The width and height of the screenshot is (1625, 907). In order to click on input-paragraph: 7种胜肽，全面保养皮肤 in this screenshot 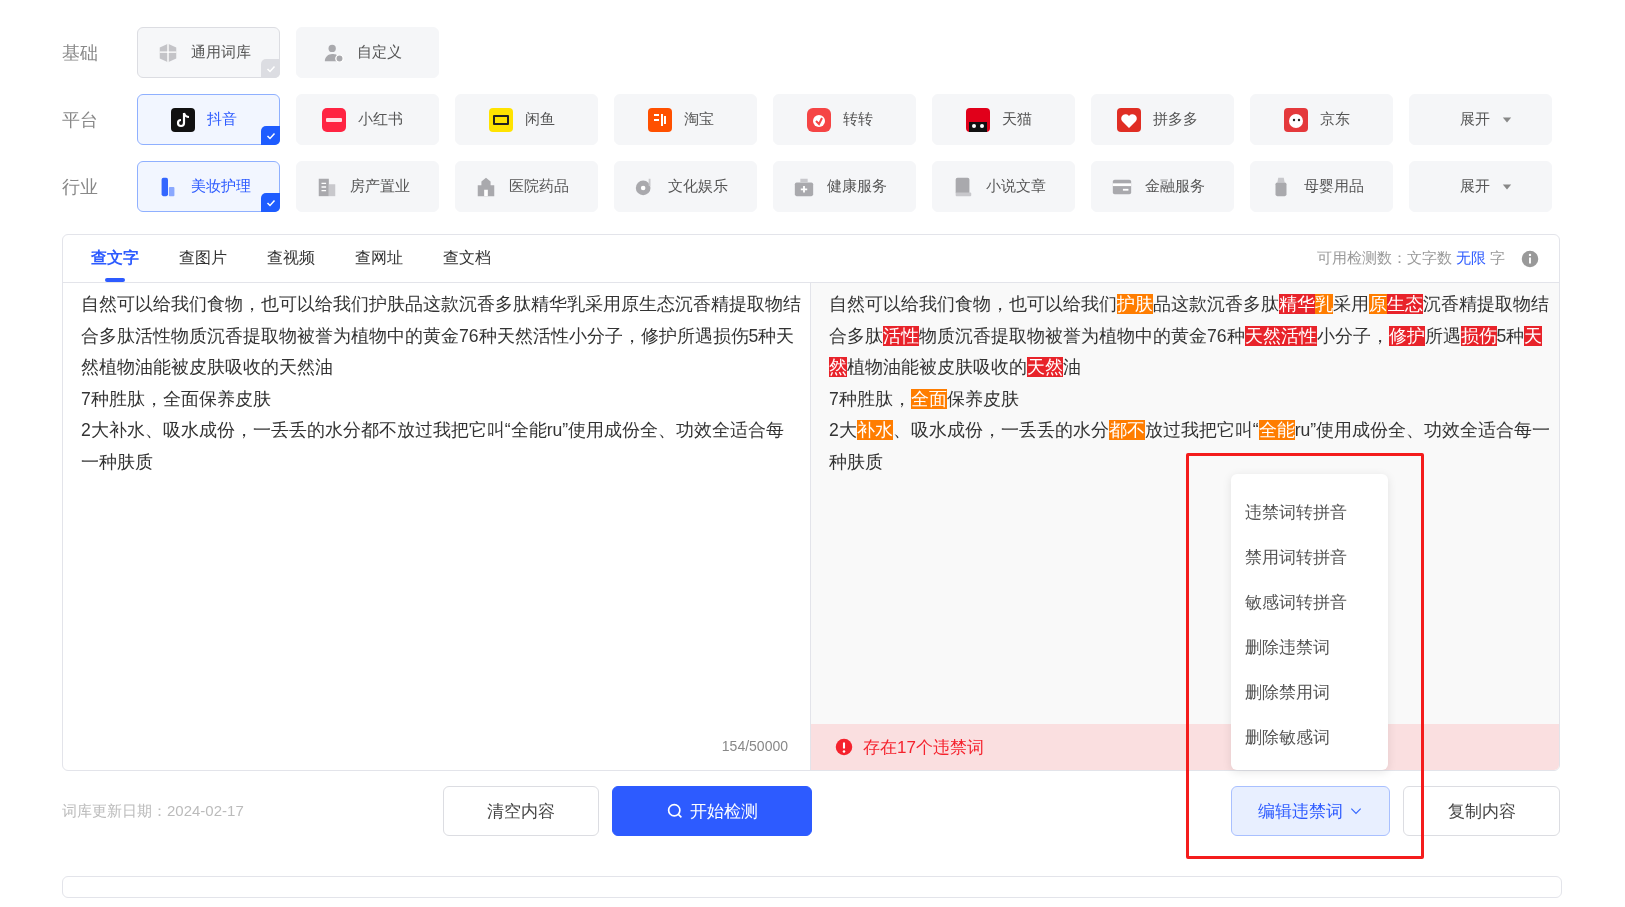, I will do `click(176, 399)`.